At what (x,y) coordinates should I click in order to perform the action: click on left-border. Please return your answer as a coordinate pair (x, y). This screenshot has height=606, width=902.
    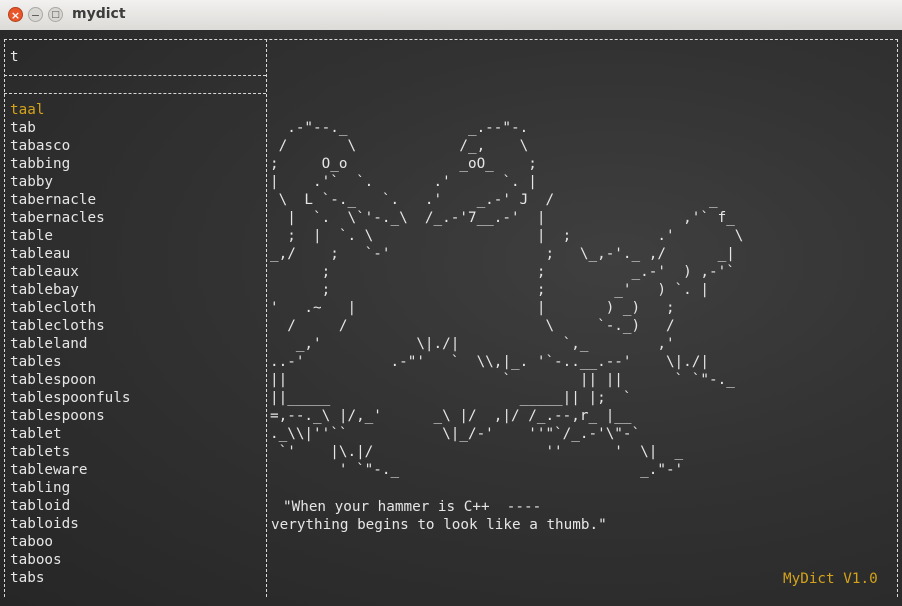
    Looking at the image, I should click on (4, 318).